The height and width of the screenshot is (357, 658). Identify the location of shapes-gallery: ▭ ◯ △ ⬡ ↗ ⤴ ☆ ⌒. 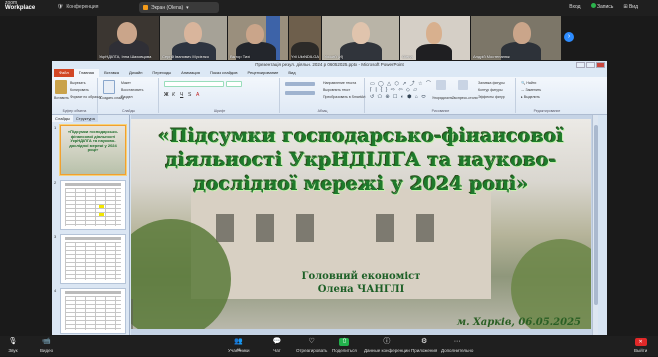
(401, 83).